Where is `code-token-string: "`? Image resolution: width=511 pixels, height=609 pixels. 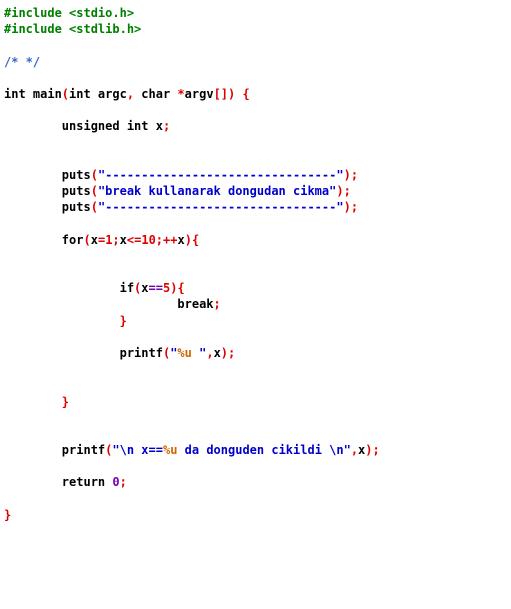
code-token-string: " is located at coordinates (199, 352).